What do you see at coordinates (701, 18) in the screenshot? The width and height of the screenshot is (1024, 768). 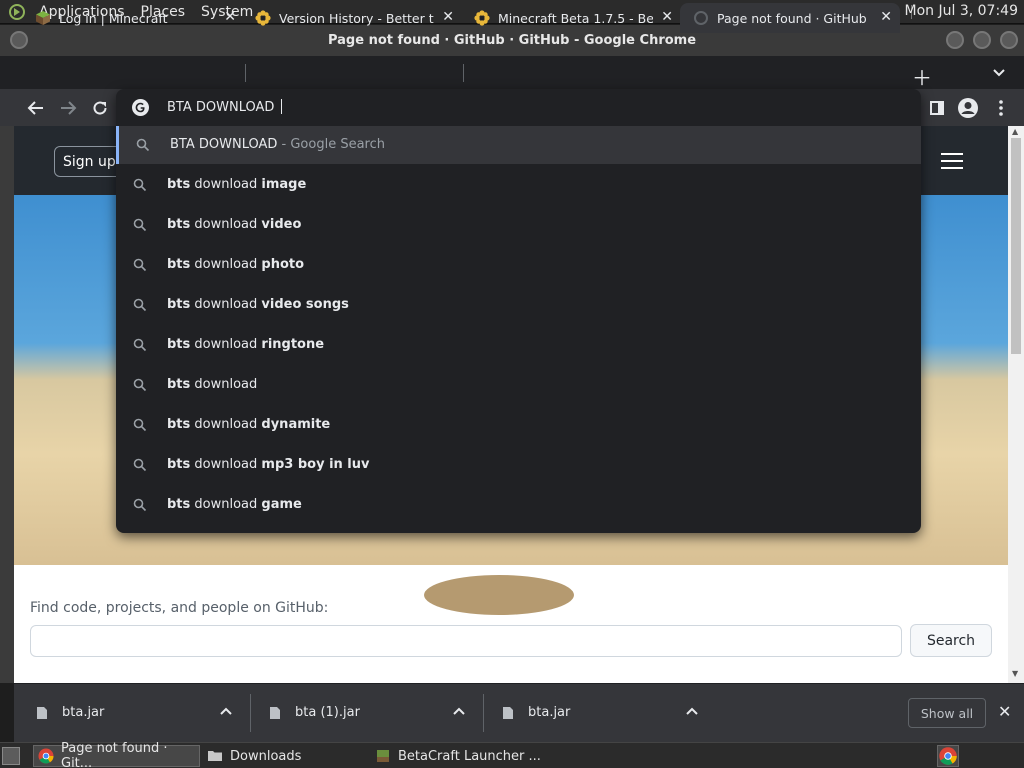 I see `github-loading-icon` at bounding box center [701, 18].